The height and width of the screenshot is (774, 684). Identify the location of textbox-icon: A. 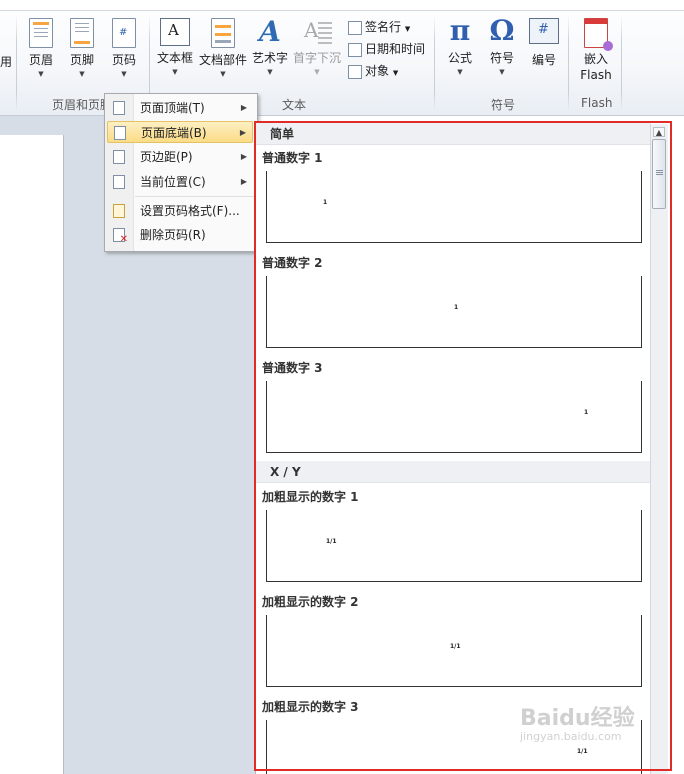
(175, 32).